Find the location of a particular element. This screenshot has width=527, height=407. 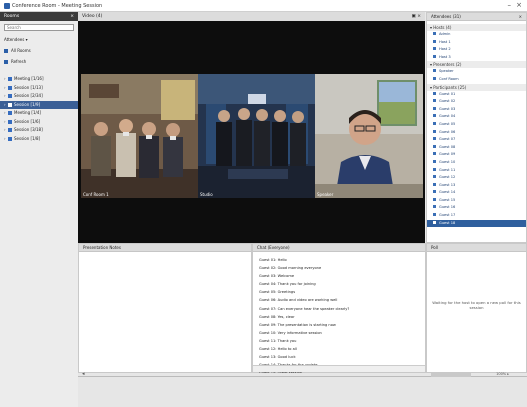

attendee-item: Guest 10 is located at coordinates (476, 163).